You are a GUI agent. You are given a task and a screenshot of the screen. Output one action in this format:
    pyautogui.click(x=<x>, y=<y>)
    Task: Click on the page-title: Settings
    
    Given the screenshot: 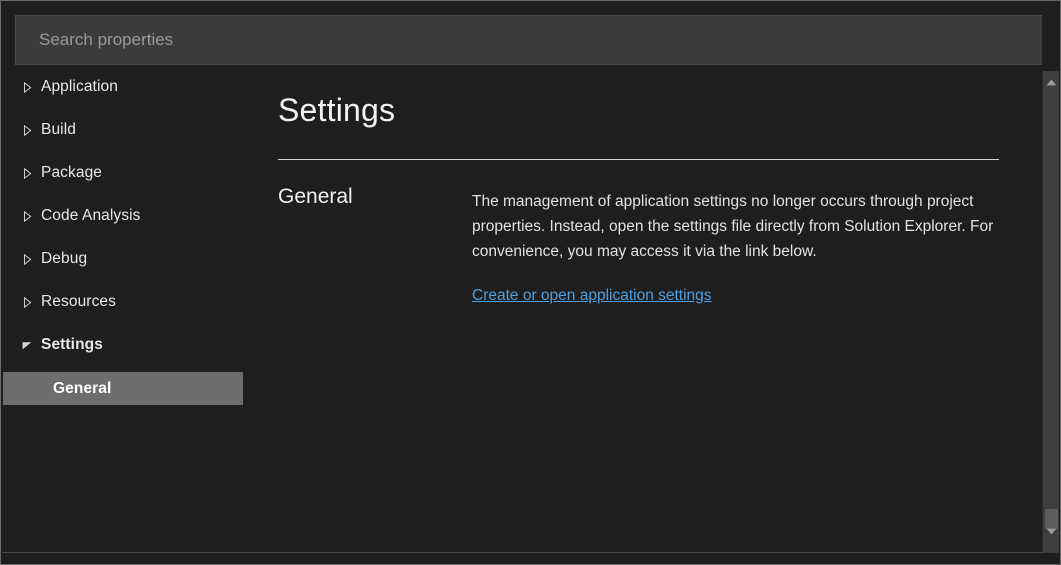 What is the action you would take?
    pyautogui.click(x=337, y=110)
    